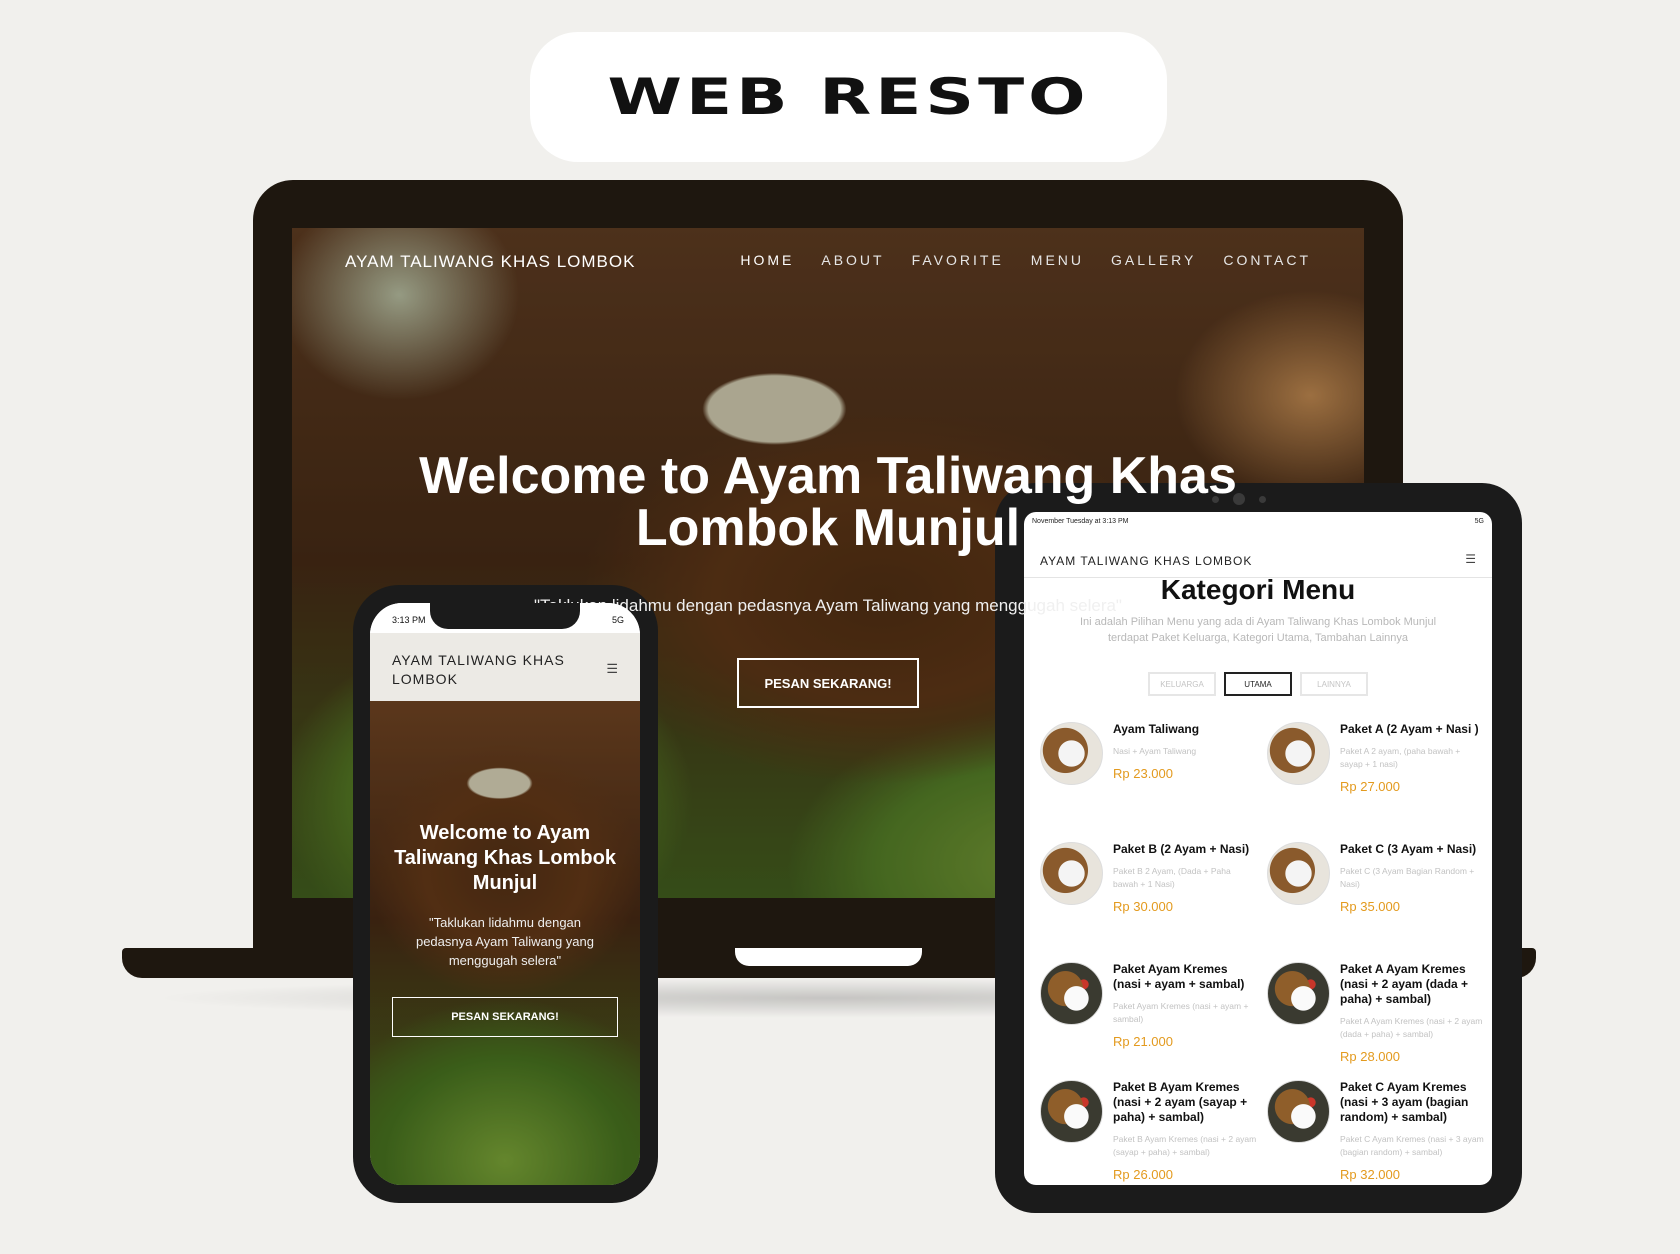 The width and height of the screenshot is (1680, 1254). What do you see at coordinates (1370, 906) in the screenshot?
I see `menu-item-price: Rp 35.000` at bounding box center [1370, 906].